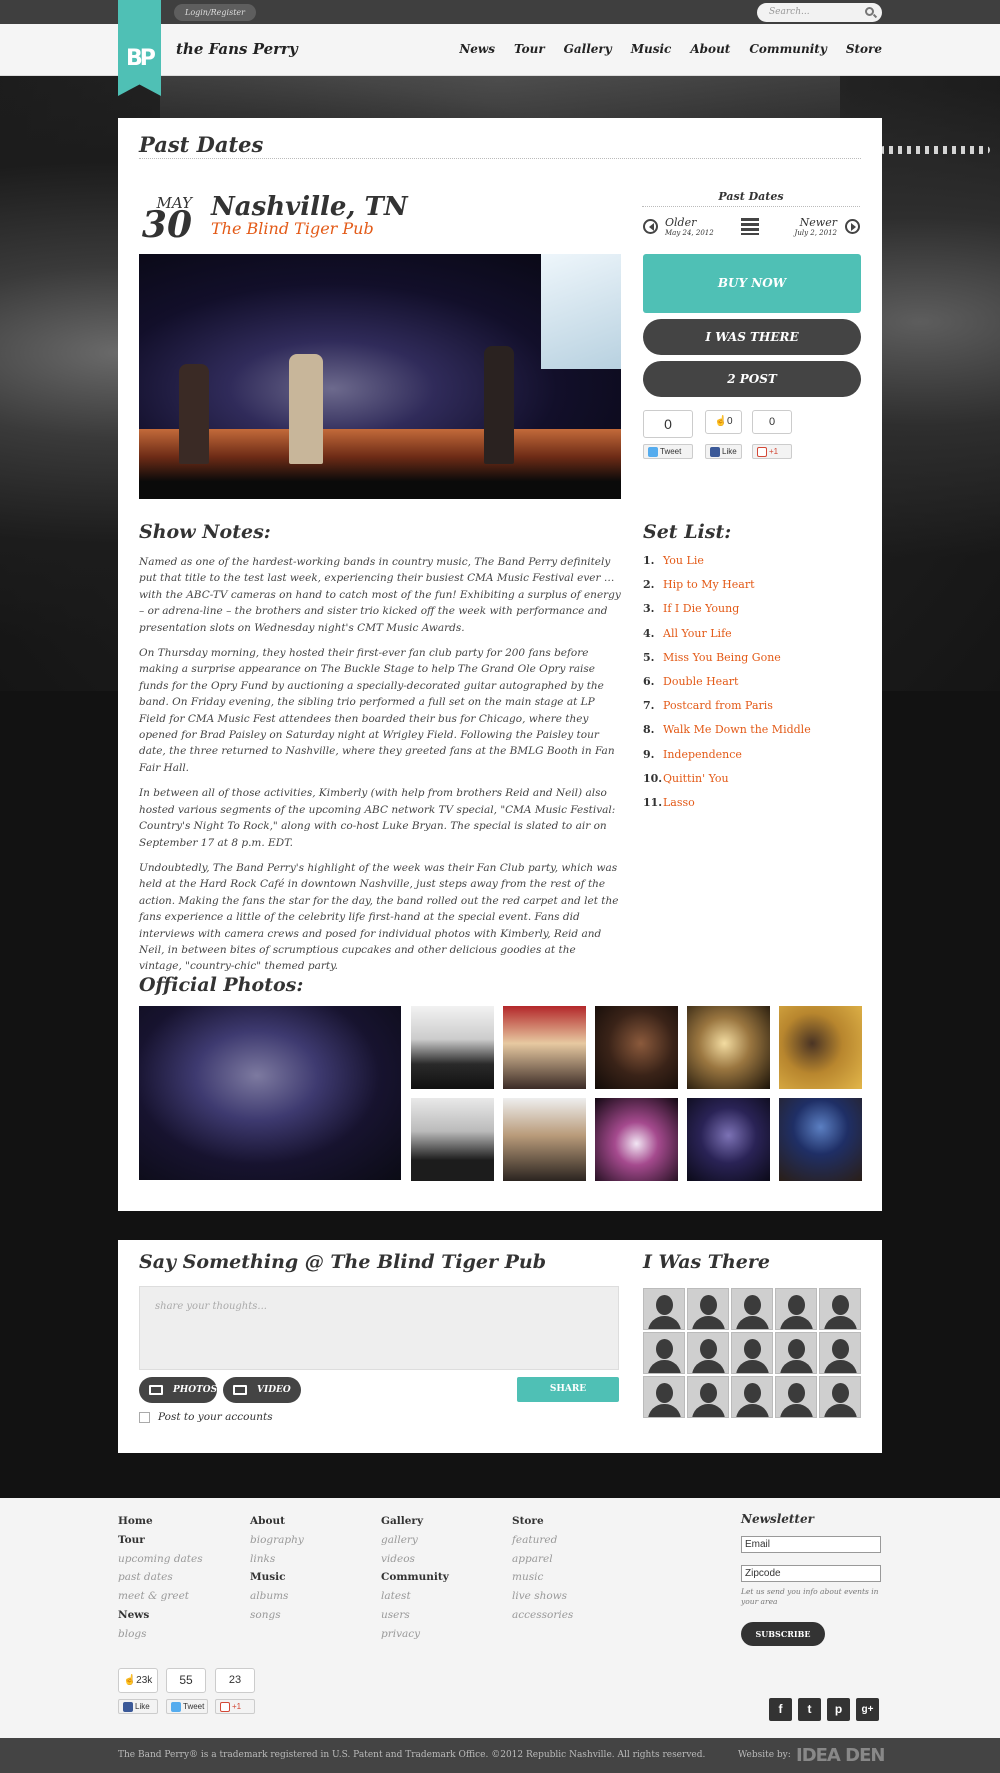  Describe the element at coordinates (277, 1559) in the screenshot. I see `footer-link: links` at that location.